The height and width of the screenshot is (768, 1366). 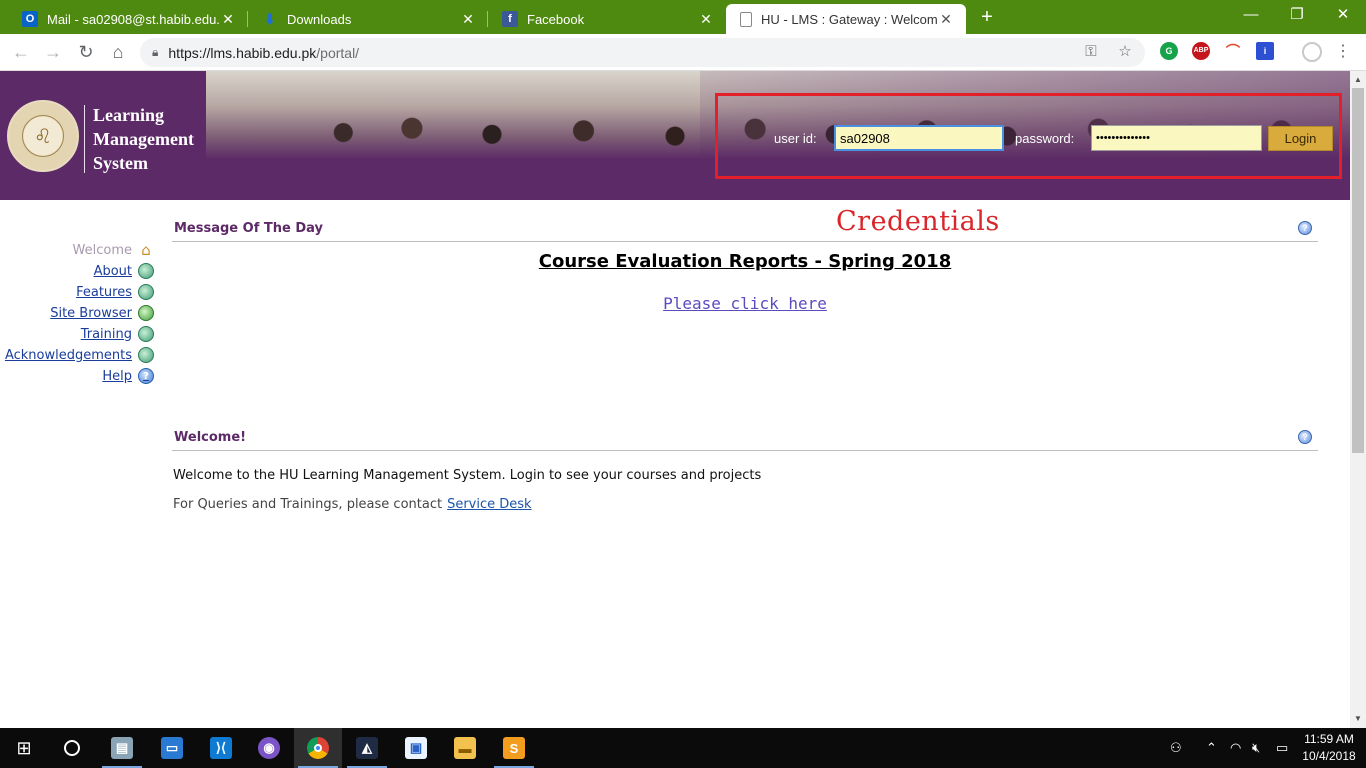 What do you see at coordinates (270, 18) in the screenshot?
I see `download-icon: ⬇` at bounding box center [270, 18].